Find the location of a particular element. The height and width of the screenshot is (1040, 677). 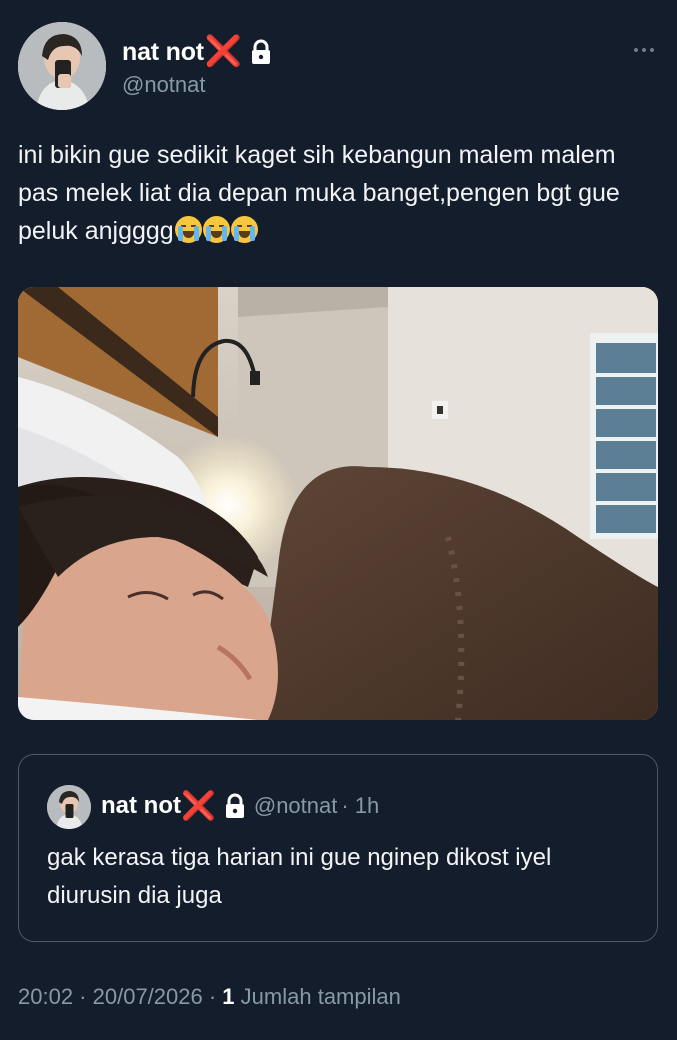

tweet-meta: 20:02 · 20/07/2026 · 1 Jumlah tampilan is located at coordinates (209, 997).